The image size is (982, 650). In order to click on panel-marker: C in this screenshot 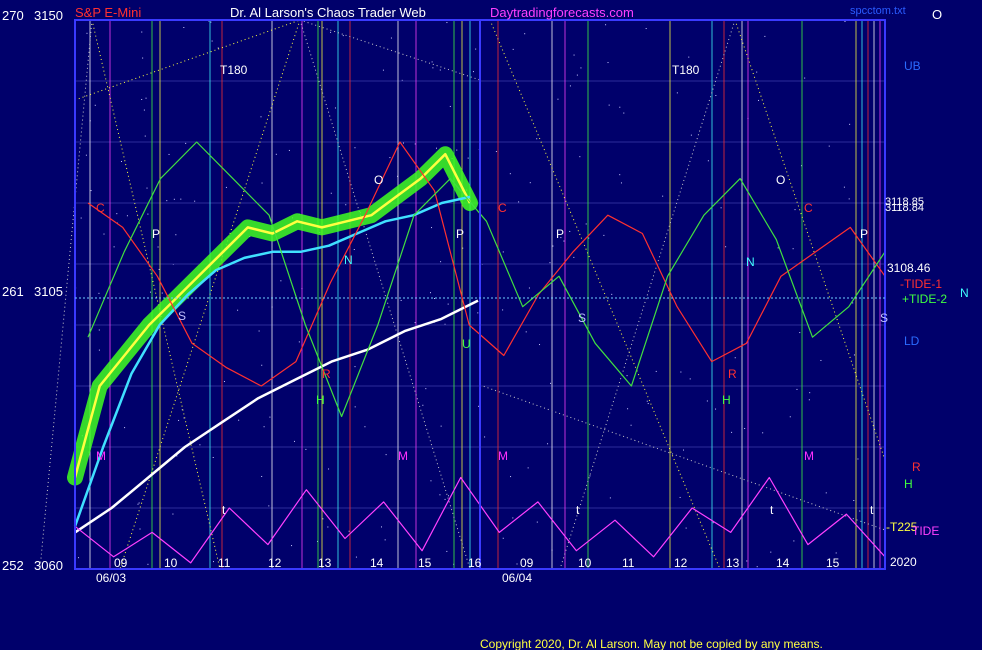, I will do `click(502, 208)`.